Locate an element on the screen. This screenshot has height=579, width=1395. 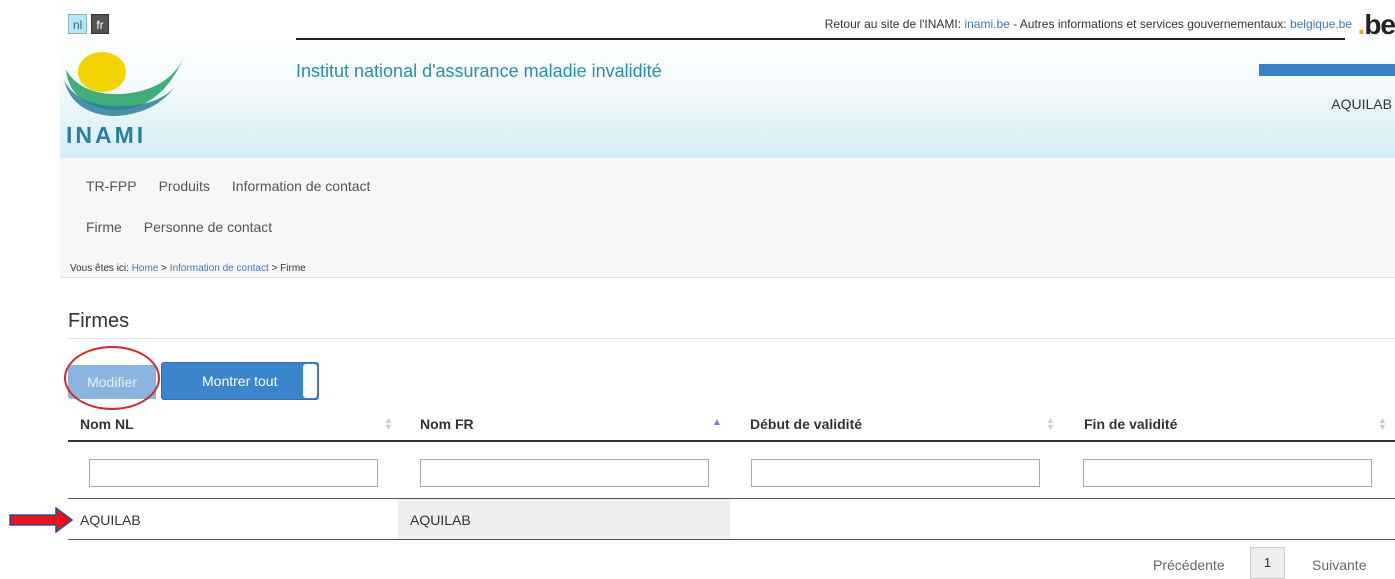
filter-nom-nl-input is located at coordinates (233, 473).